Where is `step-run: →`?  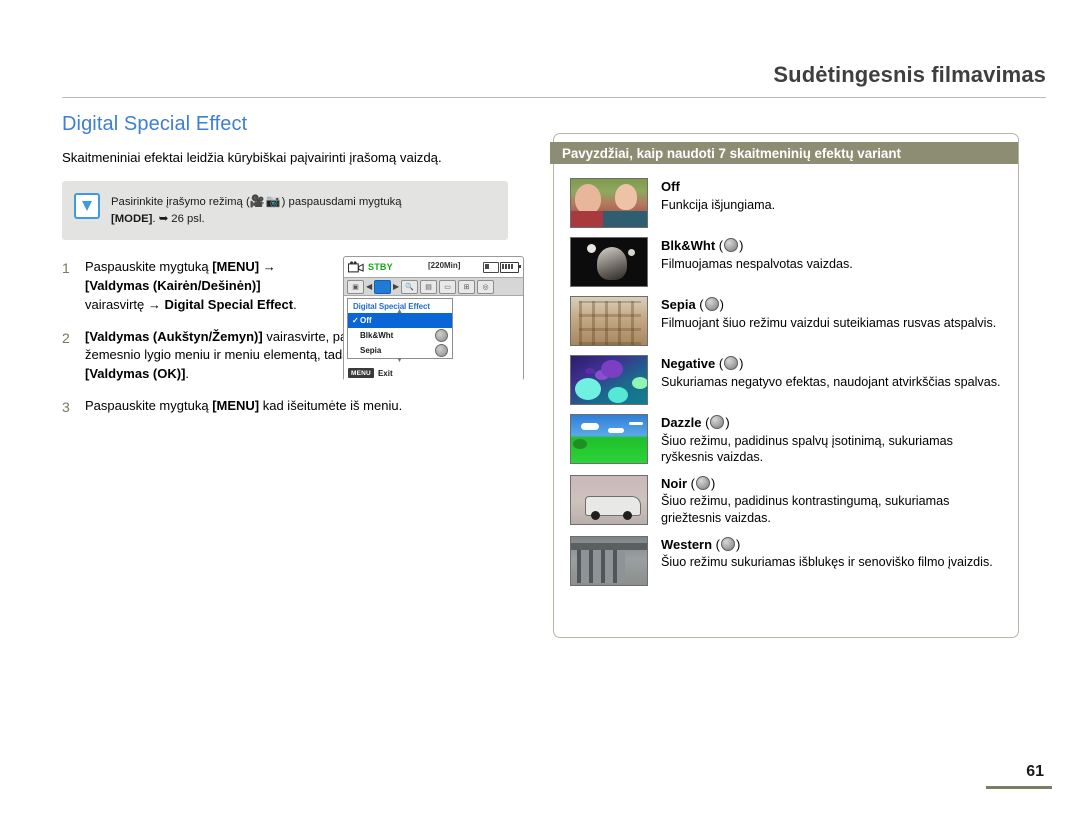 step-run: → is located at coordinates (267, 267).